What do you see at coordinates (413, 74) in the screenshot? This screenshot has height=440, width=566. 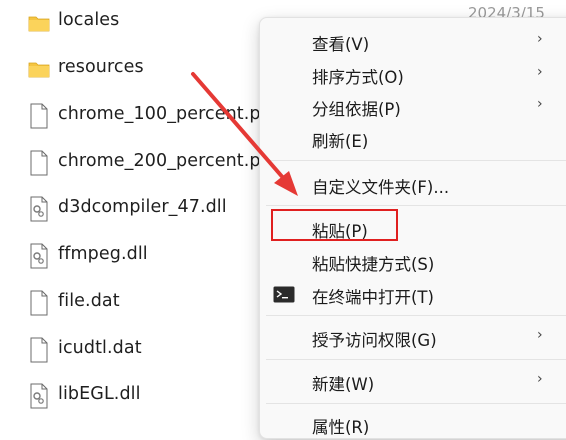 I see `menu-item-sort: 排序方式(O) ›` at bounding box center [413, 74].